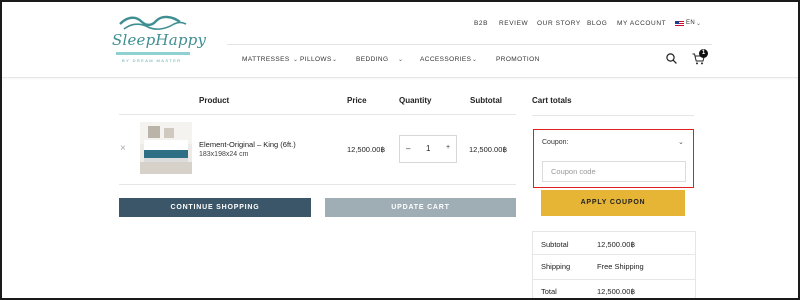 This screenshot has height=300, width=800. Describe the element at coordinates (400, 59) in the screenshot. I see `nav-bedding-chevron-icon: ⌄` at that location.